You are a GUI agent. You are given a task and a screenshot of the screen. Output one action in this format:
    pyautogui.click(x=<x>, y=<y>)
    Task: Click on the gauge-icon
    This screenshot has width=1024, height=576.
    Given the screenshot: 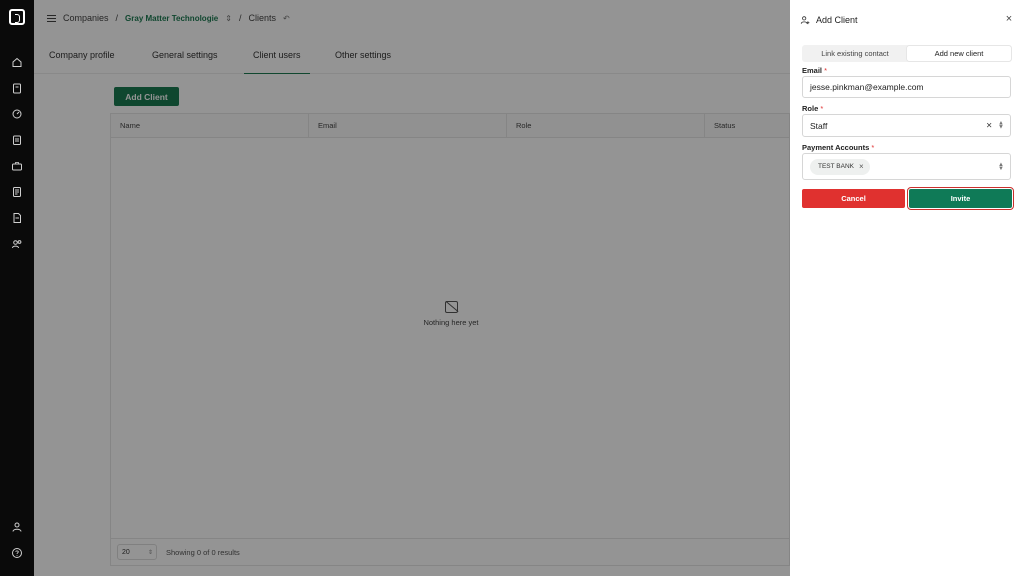 What is the action you would take?
    pyautogui.click(x=17, y=114)
    